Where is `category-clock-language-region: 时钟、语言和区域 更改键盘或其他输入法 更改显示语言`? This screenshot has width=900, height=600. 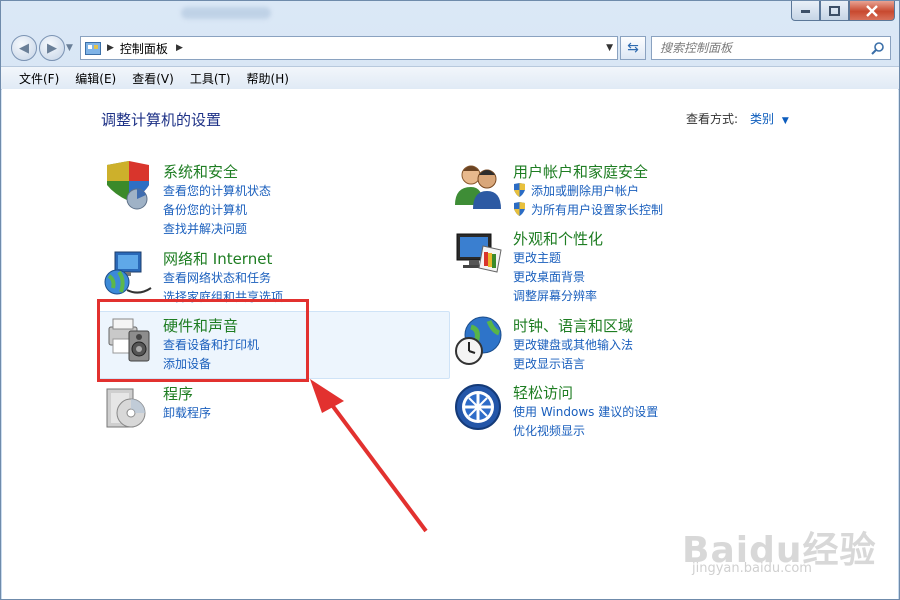 category-clock-language-region: 时钟、语言和区域 更改键盘或其他输入法 更改显示语言 is located at coordinates (603, 343).